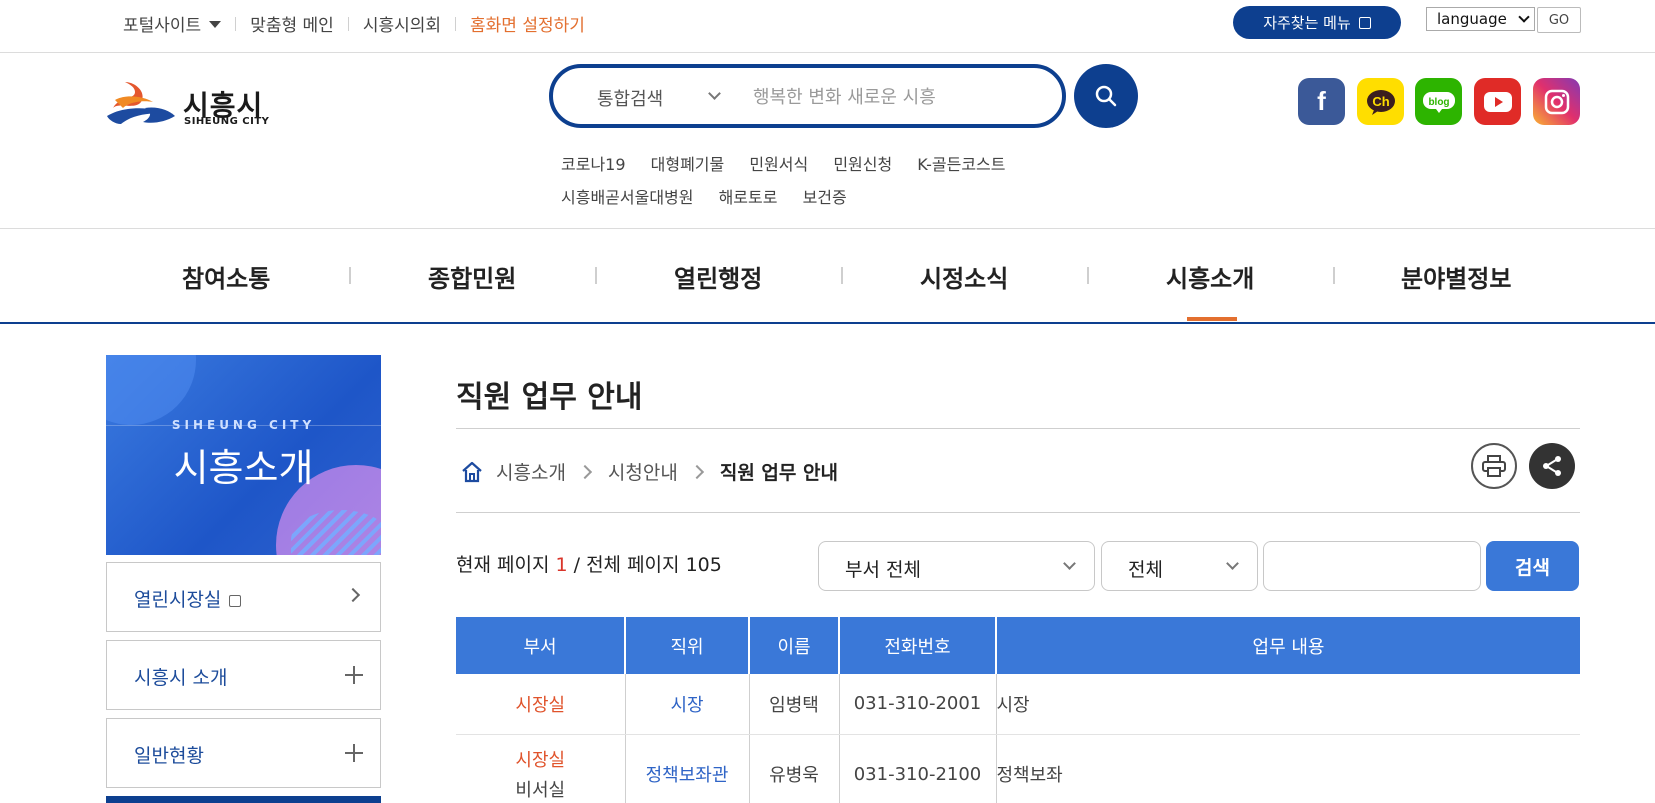 This screenshot has width=1655, height=803. I want to click on facebook-icon: f, so click(1321, 101).